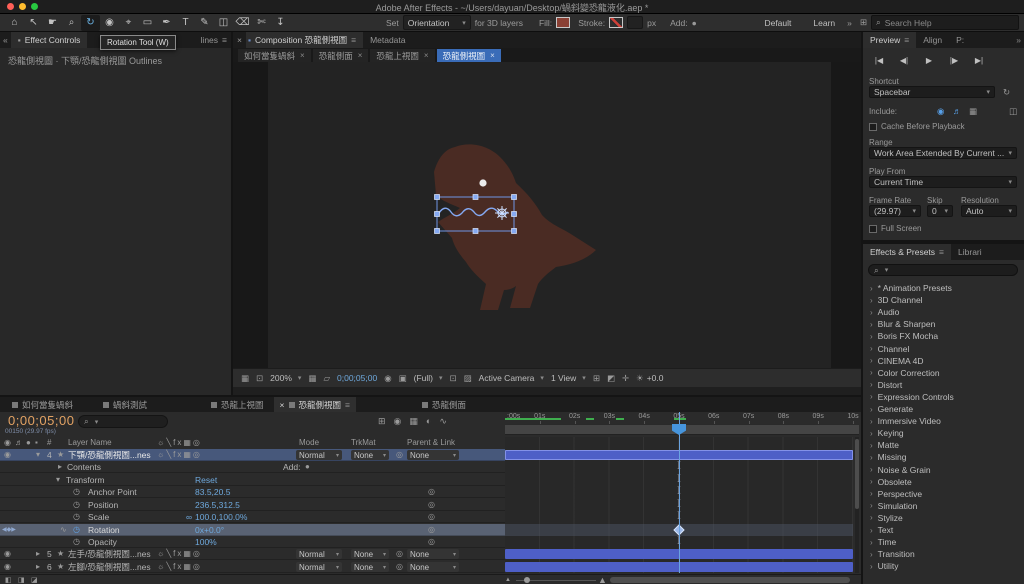  I want to click on effects-category: › Distort, so click(943, 385).